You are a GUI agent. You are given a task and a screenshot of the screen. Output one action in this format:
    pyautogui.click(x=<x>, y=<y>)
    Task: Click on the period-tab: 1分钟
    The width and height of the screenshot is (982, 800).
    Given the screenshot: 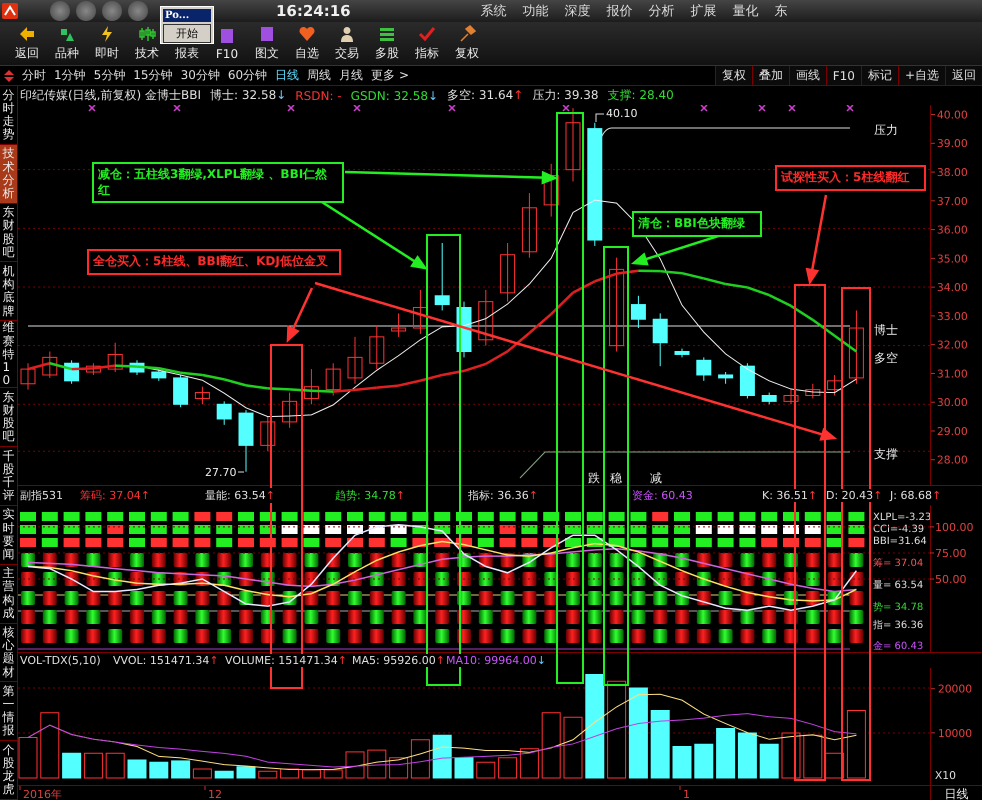 What is the action you would take?
    pyautogui.click(x=70, y=75)
    